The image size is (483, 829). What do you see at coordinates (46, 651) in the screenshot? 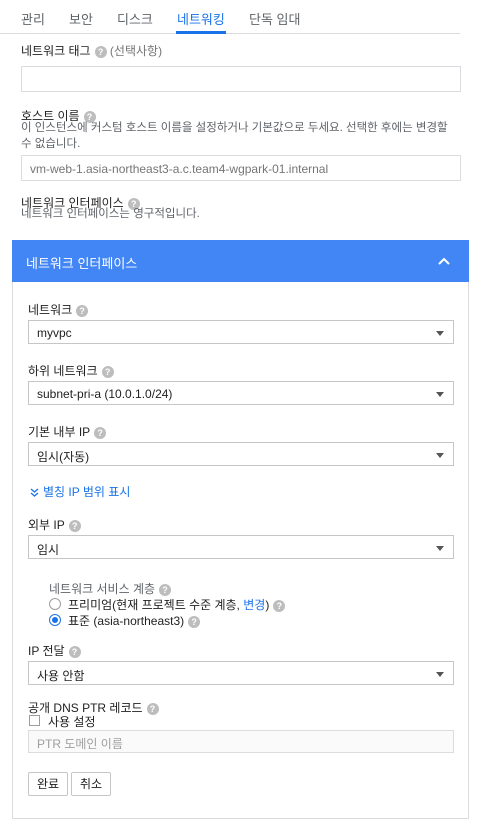
I see `ip-forwarding-label-text: IP 전달` at bounding box center [46, 651].